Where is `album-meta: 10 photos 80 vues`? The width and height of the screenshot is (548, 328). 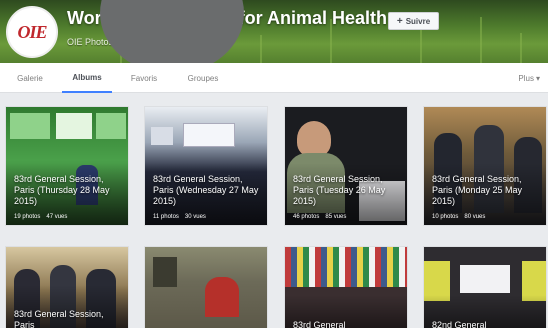
album-meta: 10 photos 80 vues is located at coordinates (461, 217).